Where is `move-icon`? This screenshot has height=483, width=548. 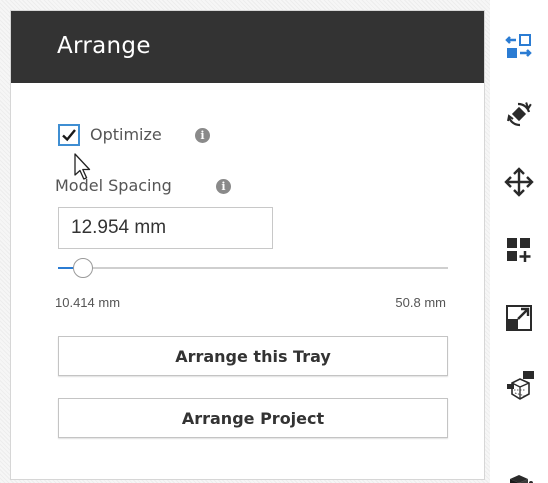 move-icon is located at coordinates (519, 182).